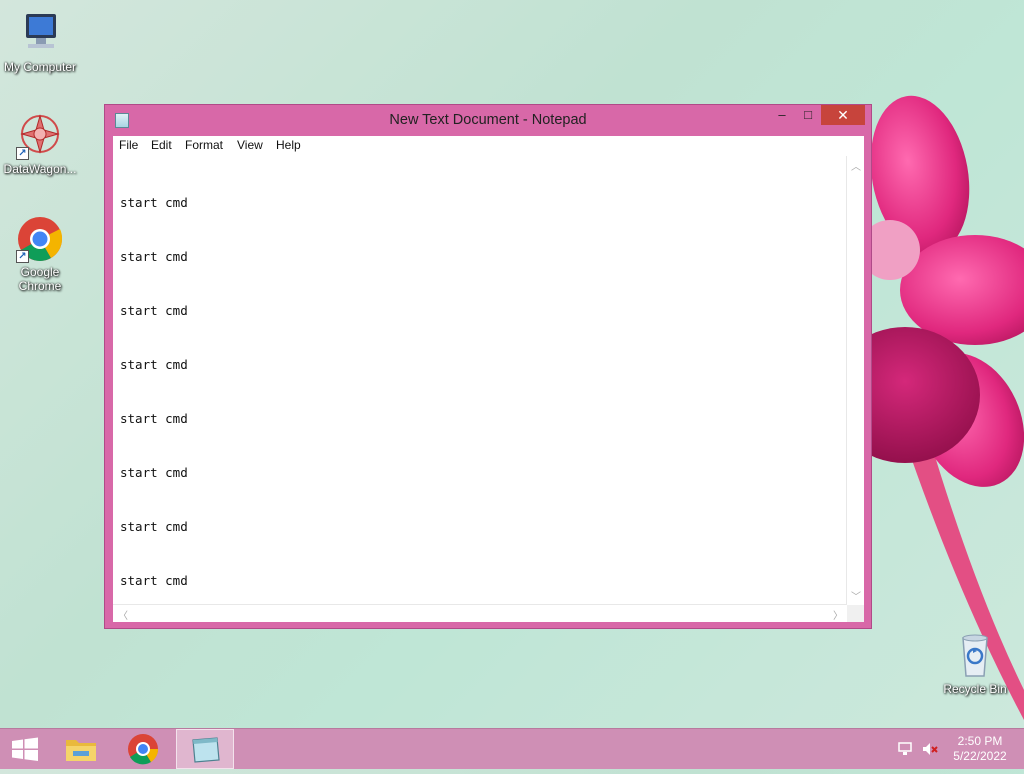 This screenshot has height=774, width=1024. Describe the element at coordinates (856, 595) in the screenshot. I see `scroll-down-icon: ﹀` at that location.